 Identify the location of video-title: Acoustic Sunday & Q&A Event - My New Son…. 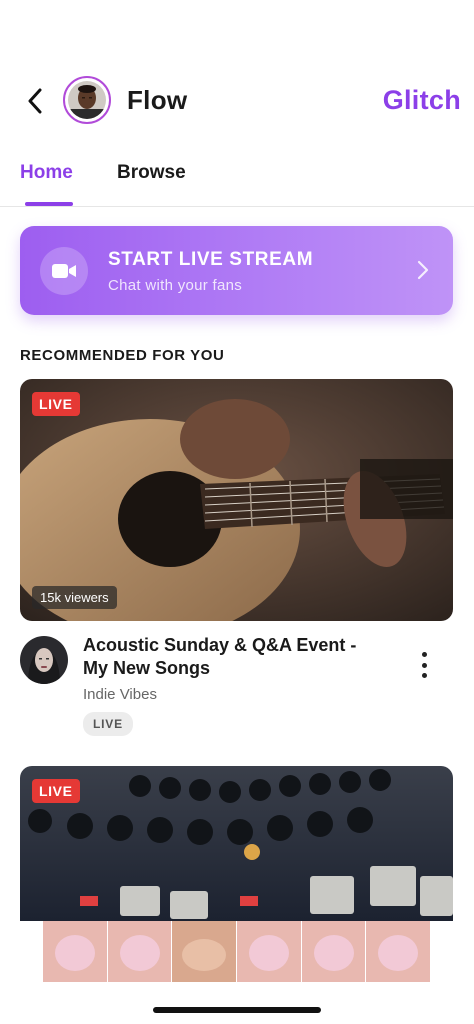
(233, 657).